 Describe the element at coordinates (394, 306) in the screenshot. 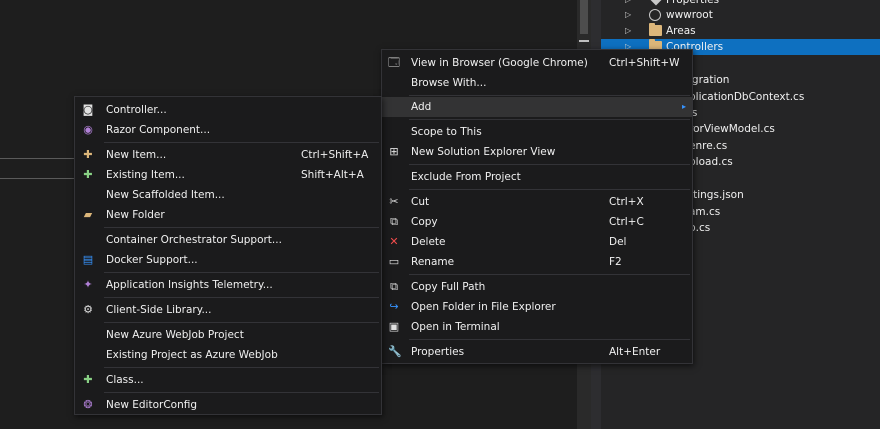

I see `open-folder-arrow-icon: ↪` at that location.